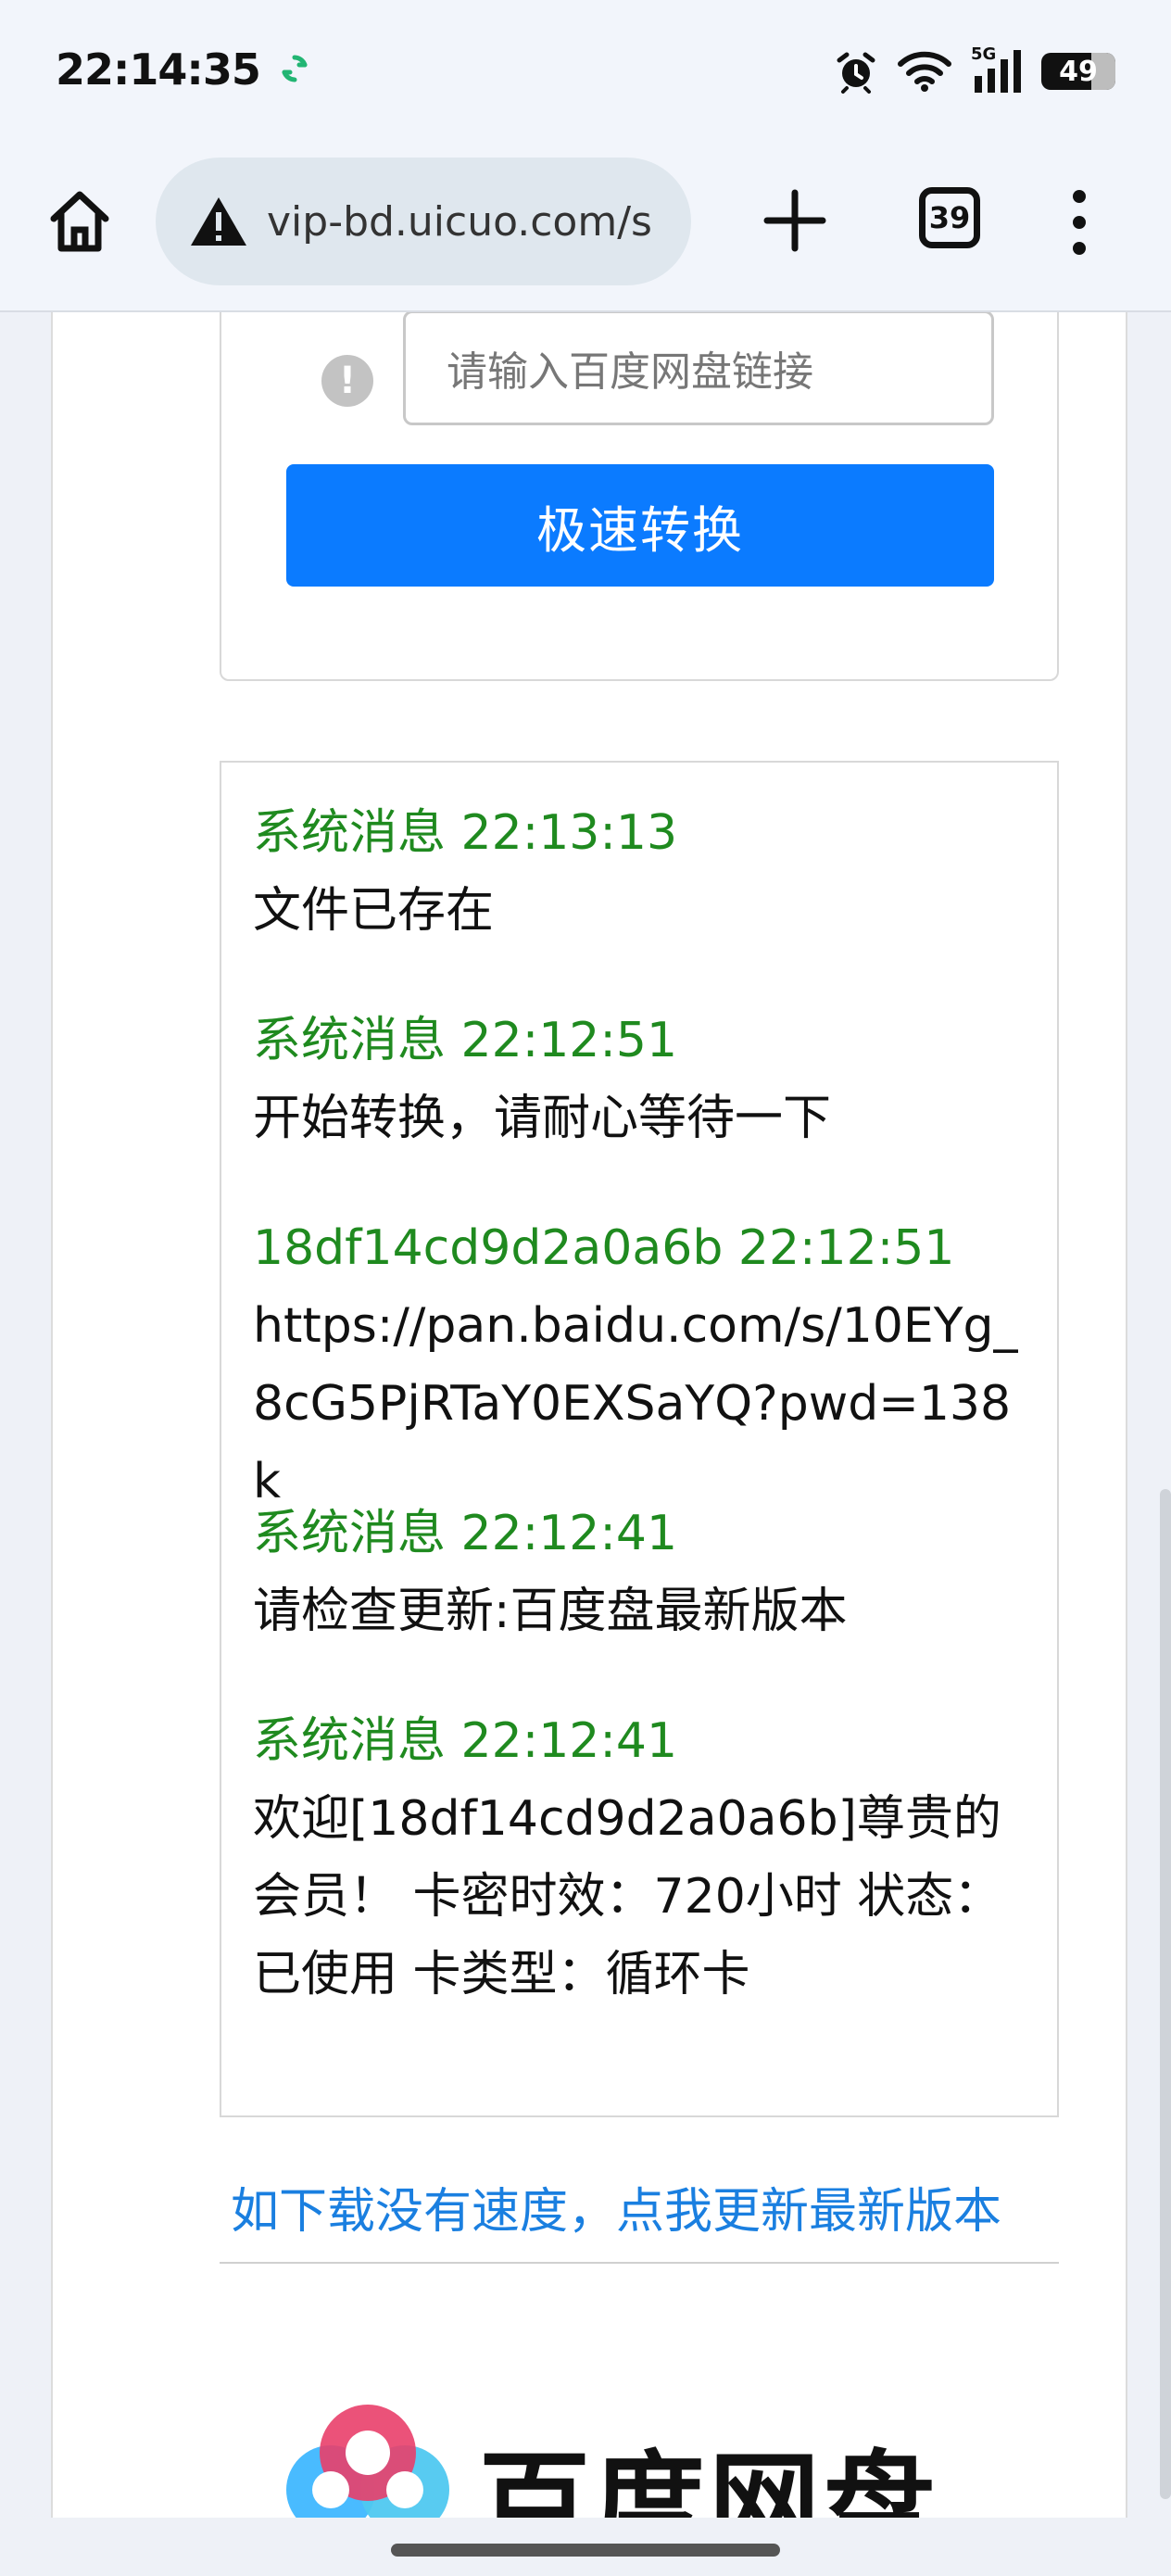  I want to click on link-form-card: ! 请输入百度网盘链接 极速转换, so click(640, 496).